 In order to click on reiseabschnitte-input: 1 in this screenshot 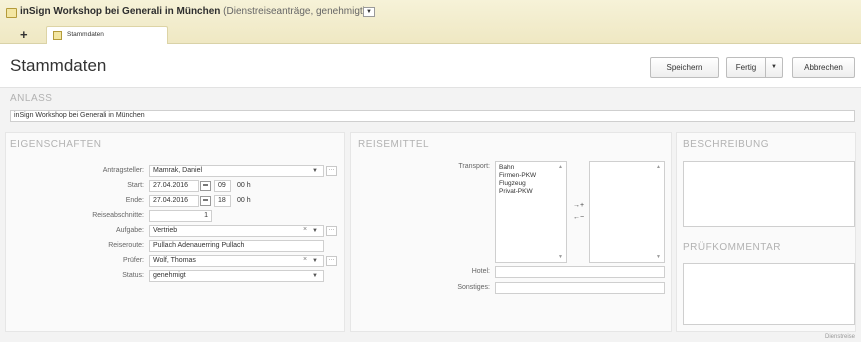, I will do `click(180, 216)`.